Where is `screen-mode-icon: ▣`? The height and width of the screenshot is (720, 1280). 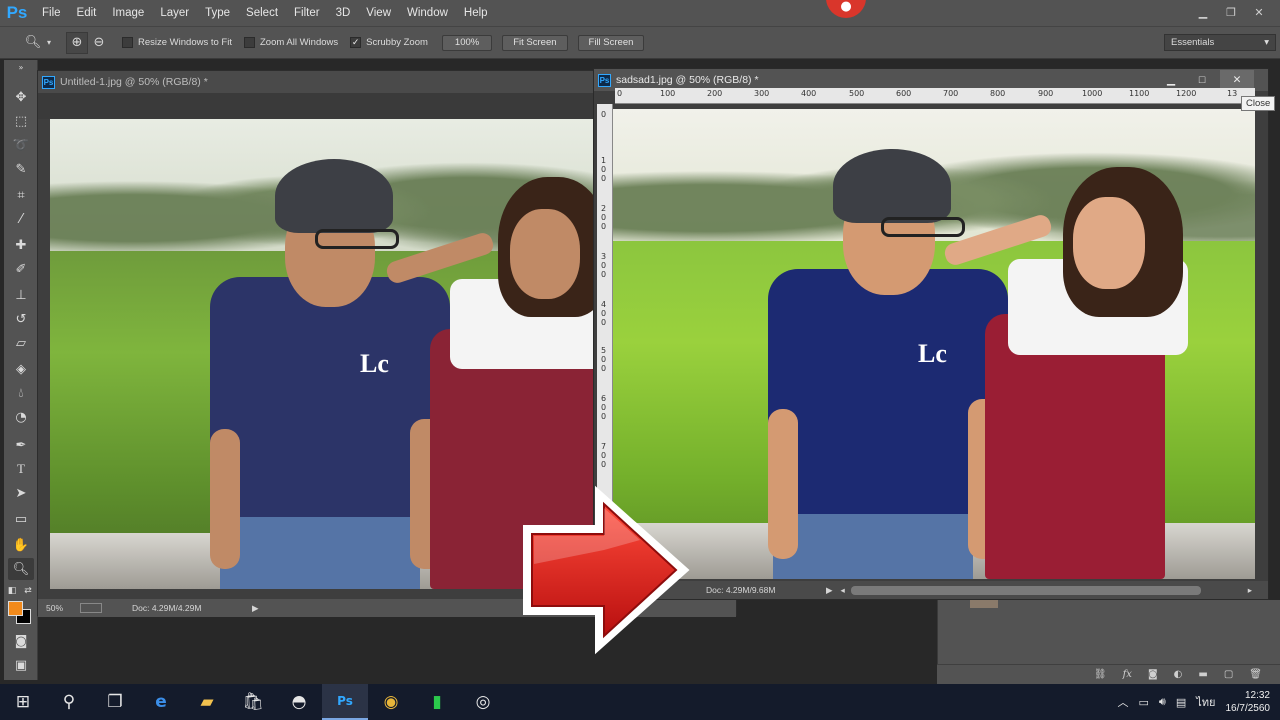 screen-mode-icon: ▣ is located at coordinates (21, 665).